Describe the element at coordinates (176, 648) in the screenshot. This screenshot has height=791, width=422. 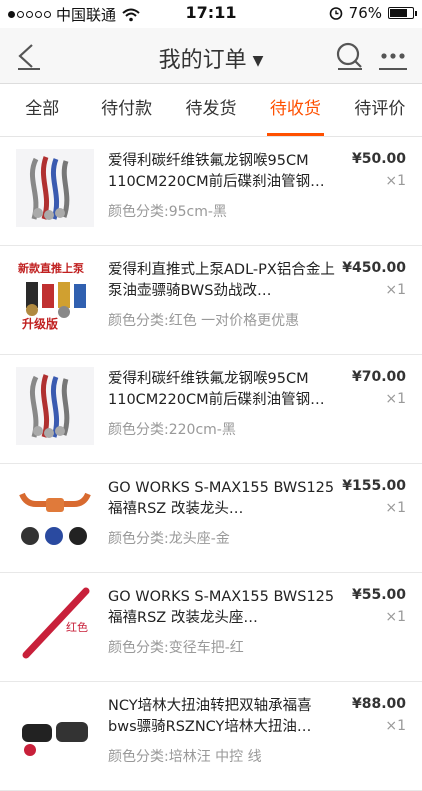
I see `product-sku: 颜色分类:变径车把-红` at that location.